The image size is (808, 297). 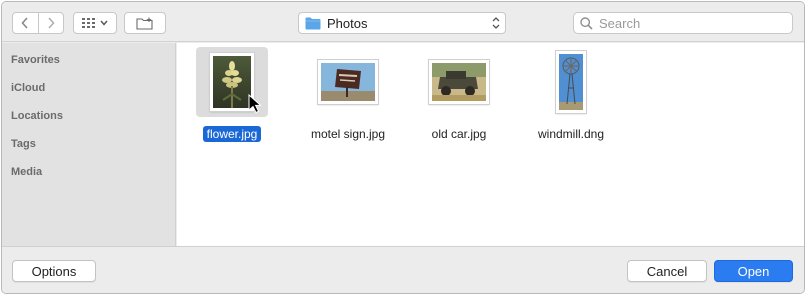 I want to click on windmill-thumbnail, so click(x=571, y=82).